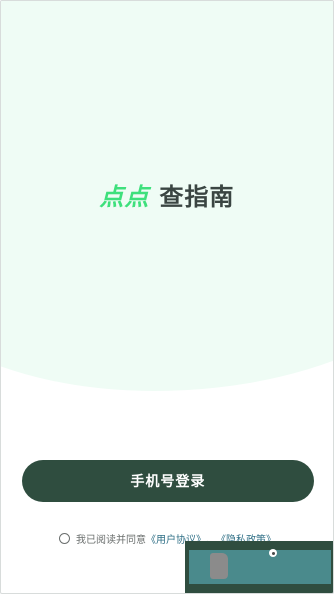 The image size is (334, 594). Describe the element at coordinates (197, 197) in the screenshot. I see `logo-main-text: 查指南` at that location.